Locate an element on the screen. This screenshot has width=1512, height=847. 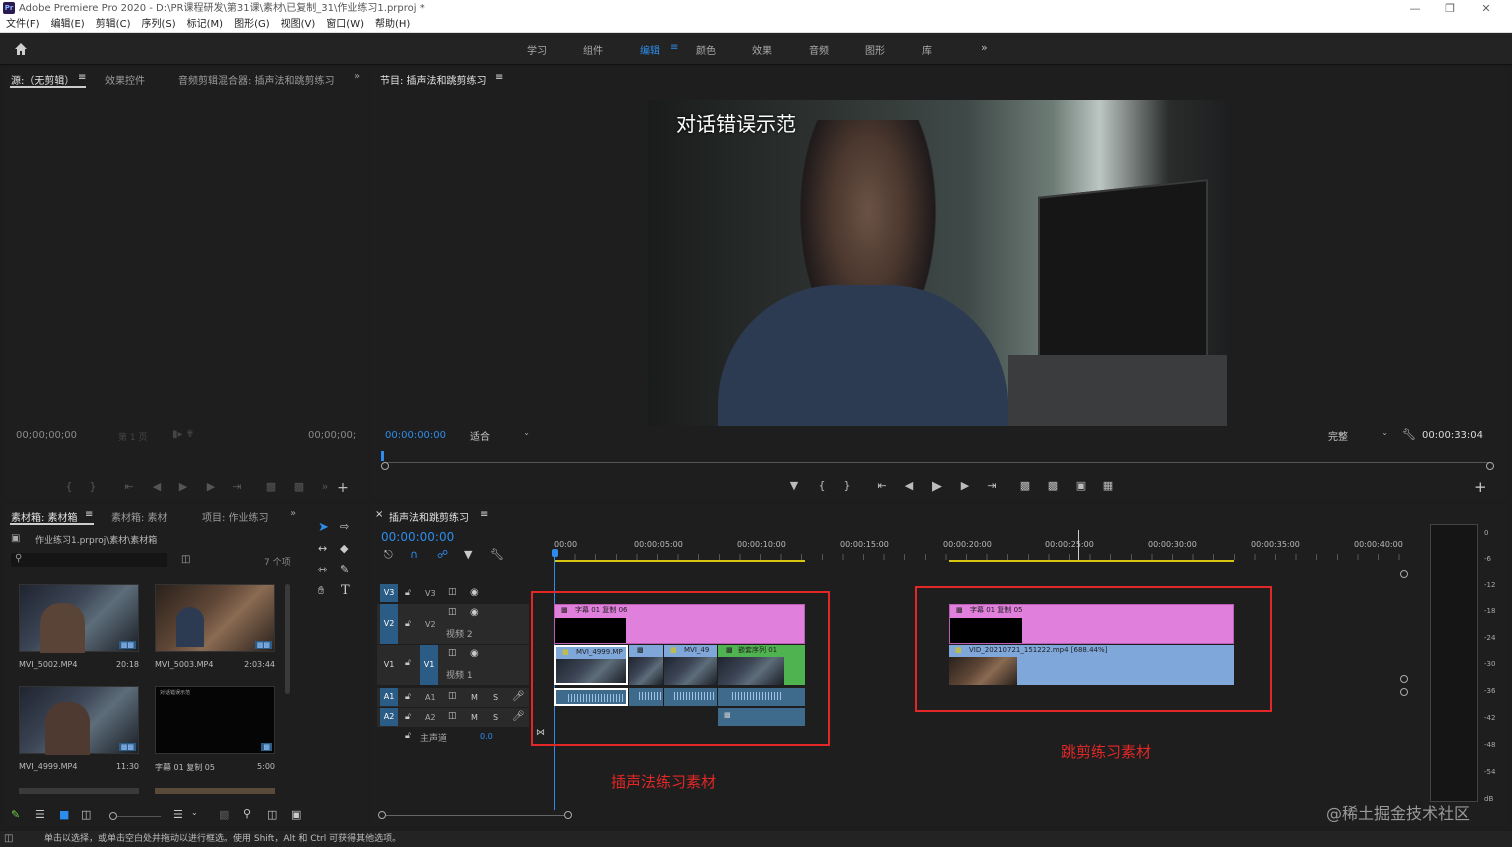
timeline-close-icon: × is located at coordinates (379, 514).